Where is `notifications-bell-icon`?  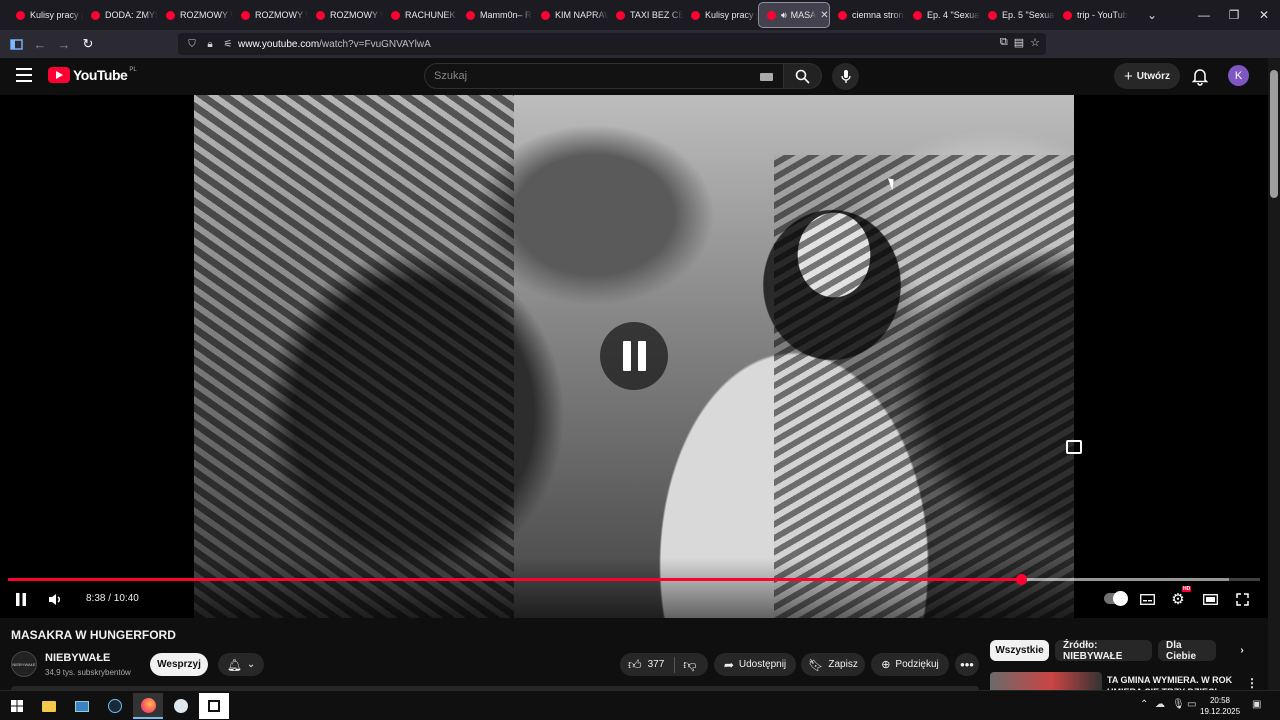 notifications-bell-icon is located at coordinates (1200, 76).